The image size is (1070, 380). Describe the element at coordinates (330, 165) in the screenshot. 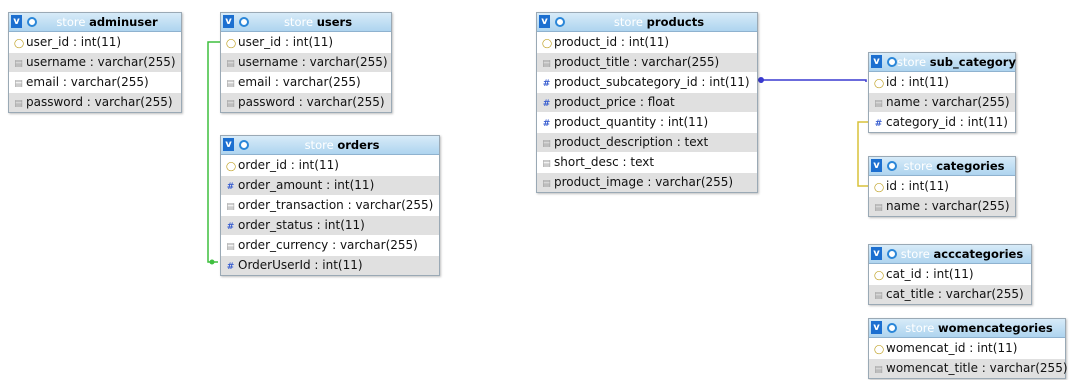

I see `column-row: ◯ order_id : int(11)` at that location.